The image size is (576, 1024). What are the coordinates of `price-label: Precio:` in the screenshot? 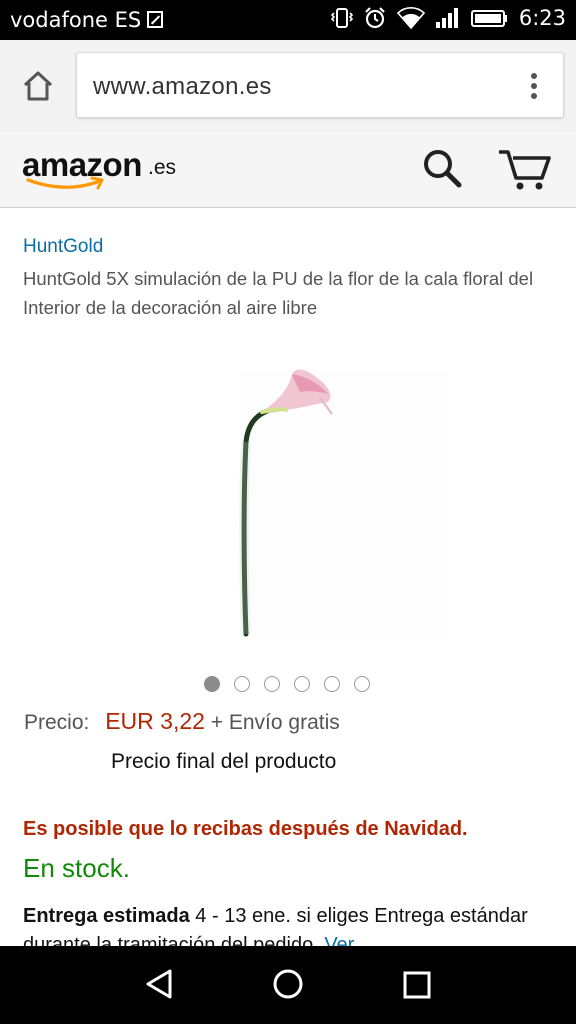 It's located at (57, 722).